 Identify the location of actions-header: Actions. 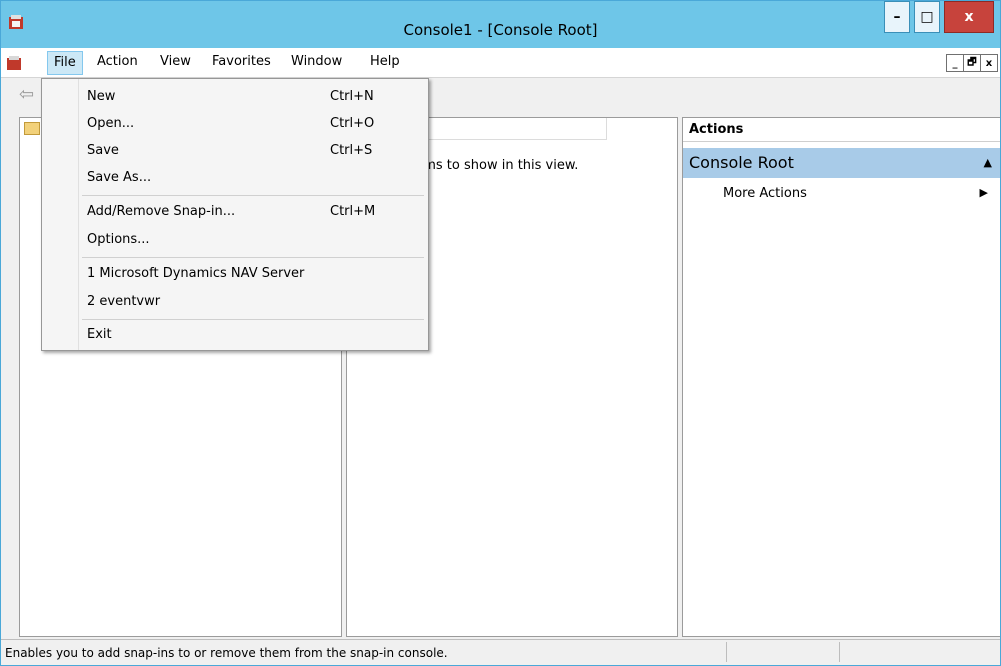
(841, 130).